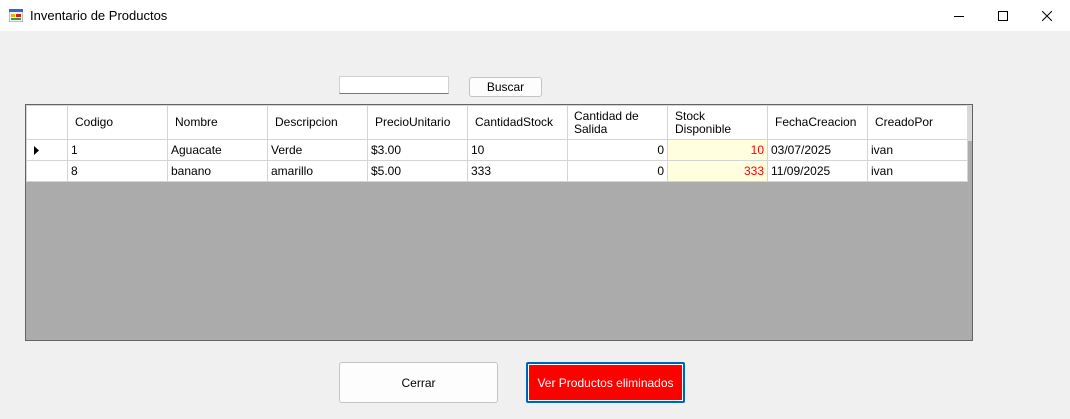 This screenshot has height=419, width=1070. Describe the element at coordinates (817, 150) in the screenshot. I see `cell-fecha: 03/07/2025` at that location.